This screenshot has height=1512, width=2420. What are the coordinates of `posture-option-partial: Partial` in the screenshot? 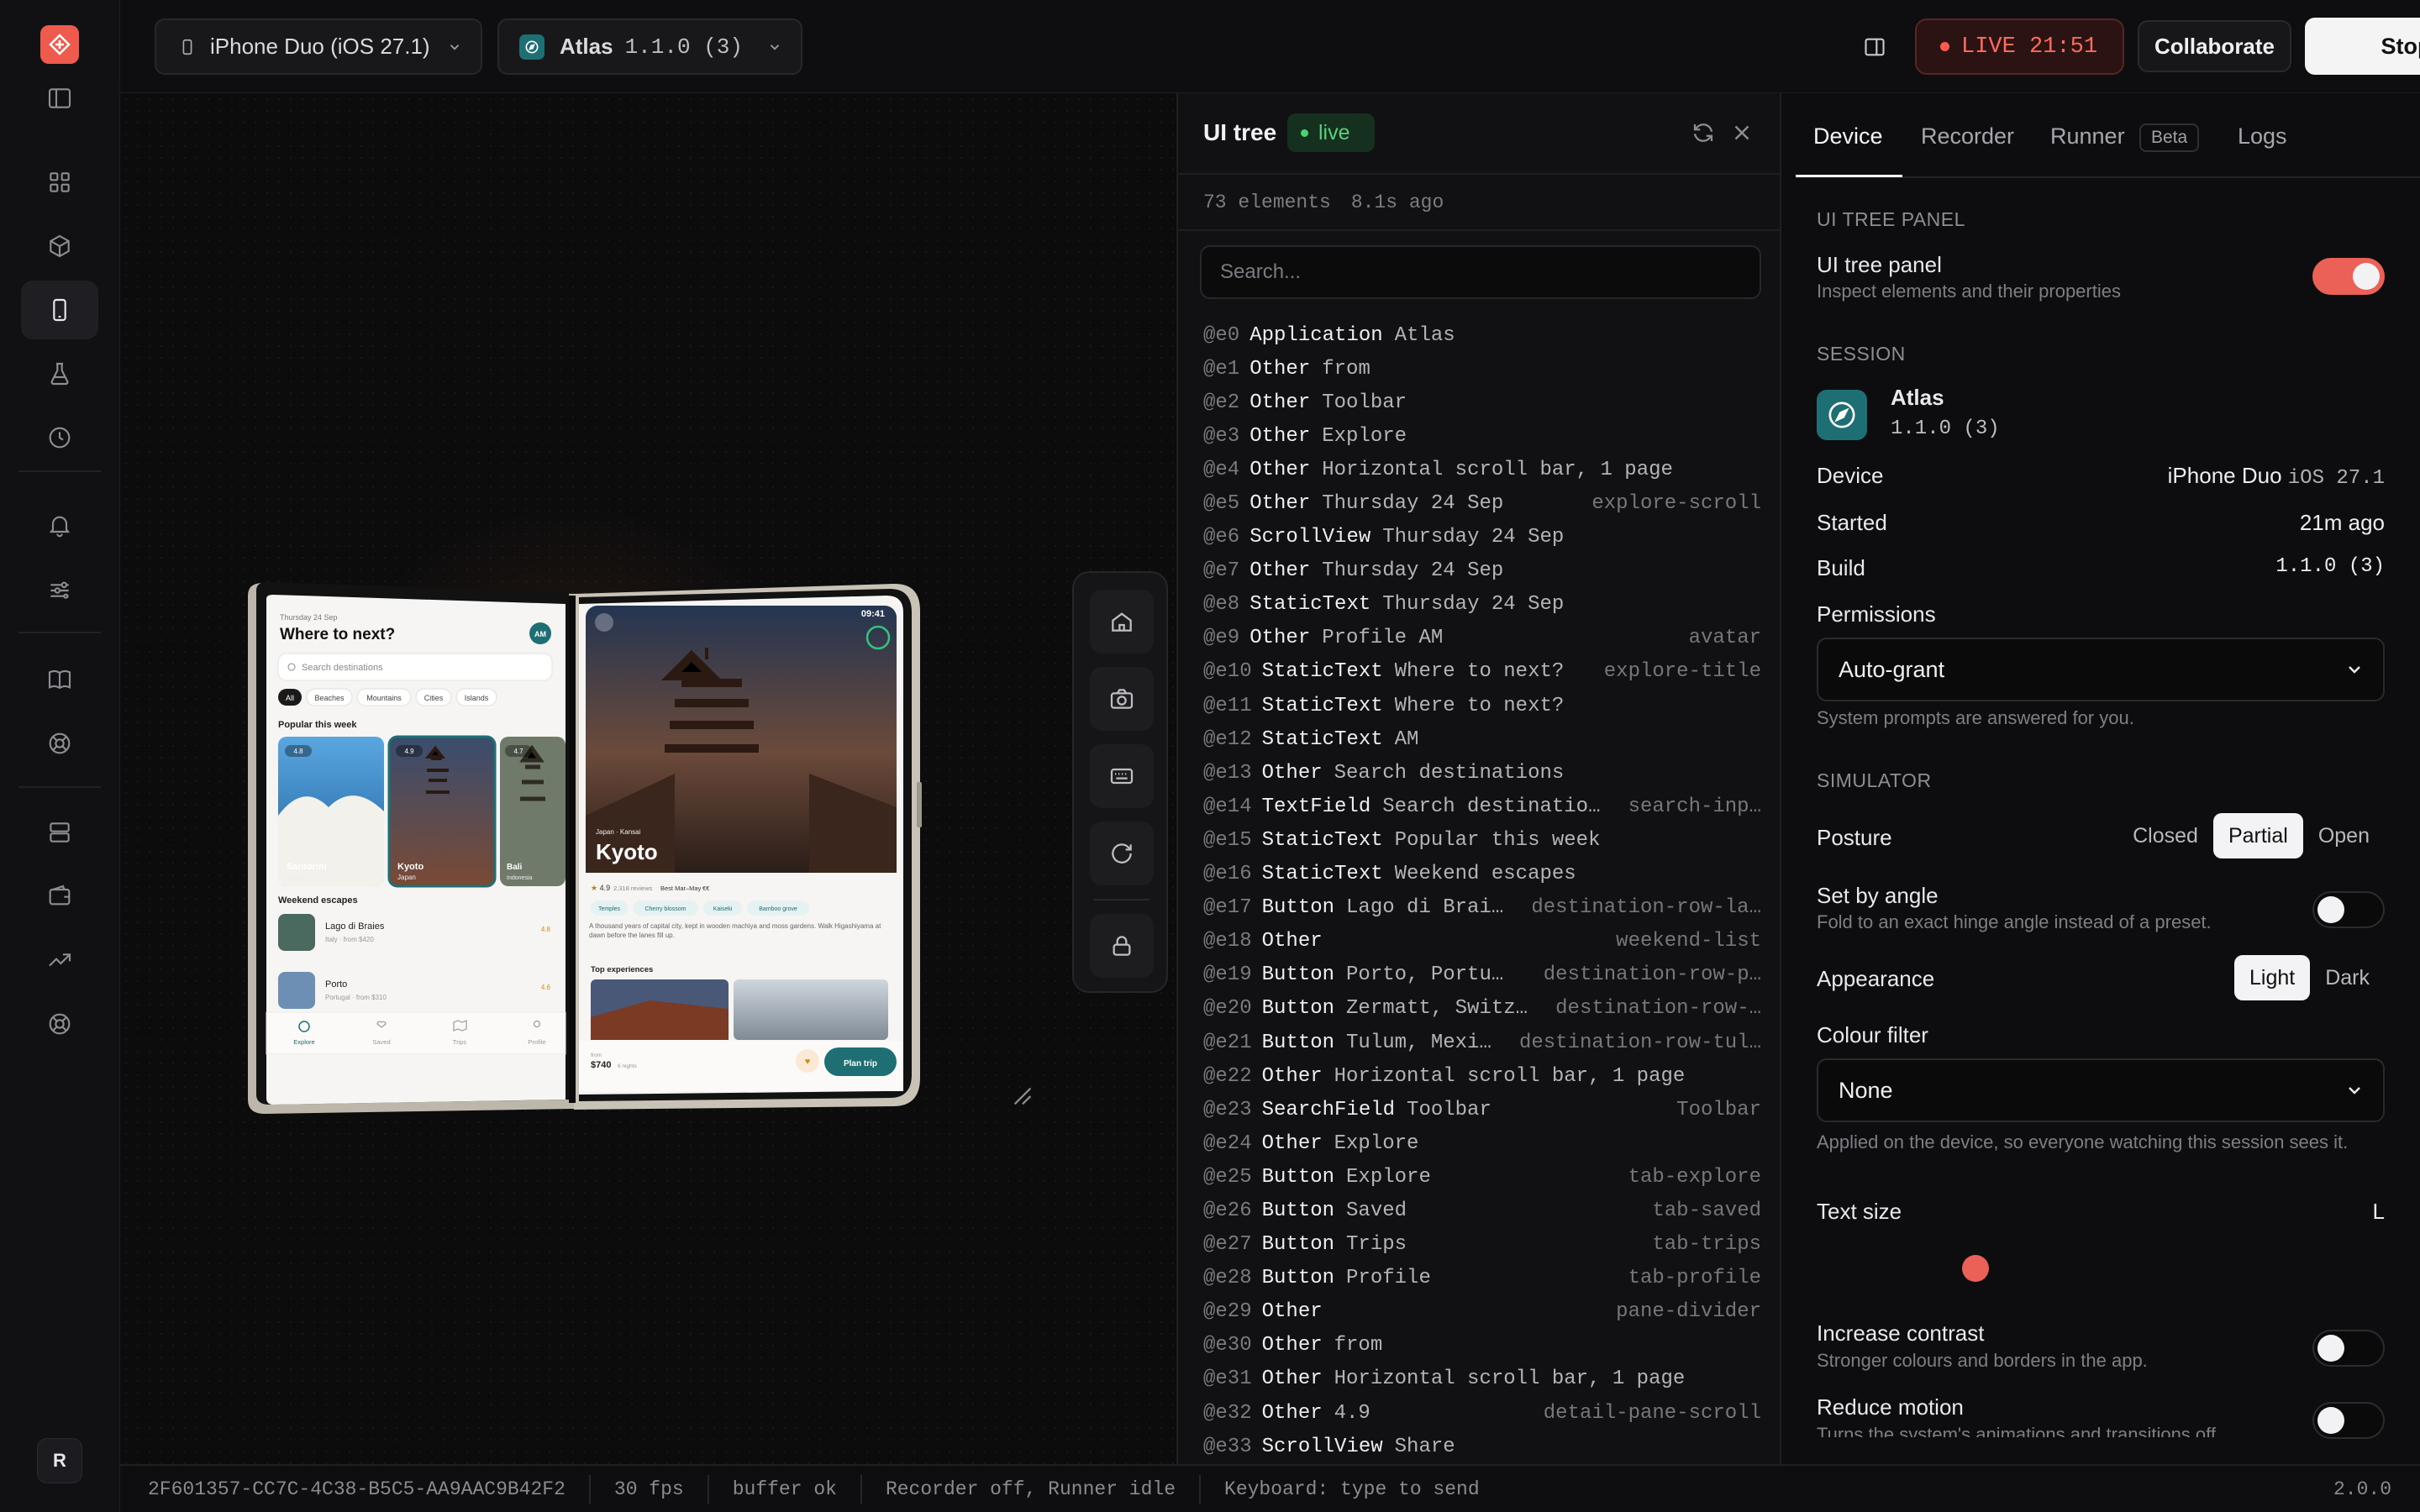 It's located at (2257, 835).